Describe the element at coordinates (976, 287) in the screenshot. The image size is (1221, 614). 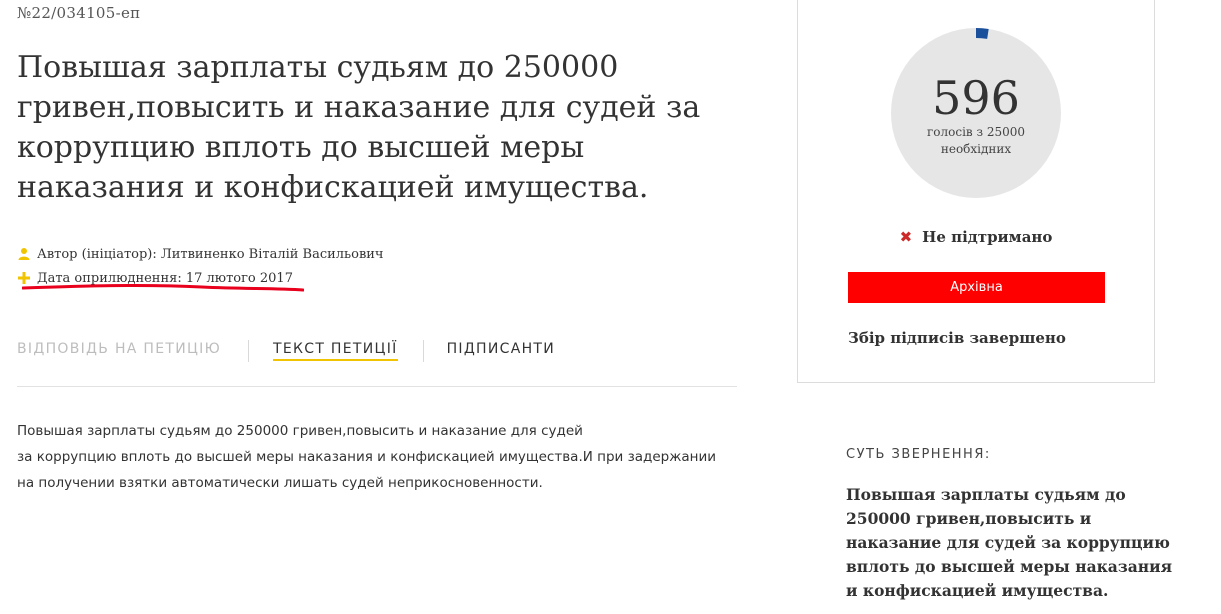
I see `archive-button: Архівна` at that location.